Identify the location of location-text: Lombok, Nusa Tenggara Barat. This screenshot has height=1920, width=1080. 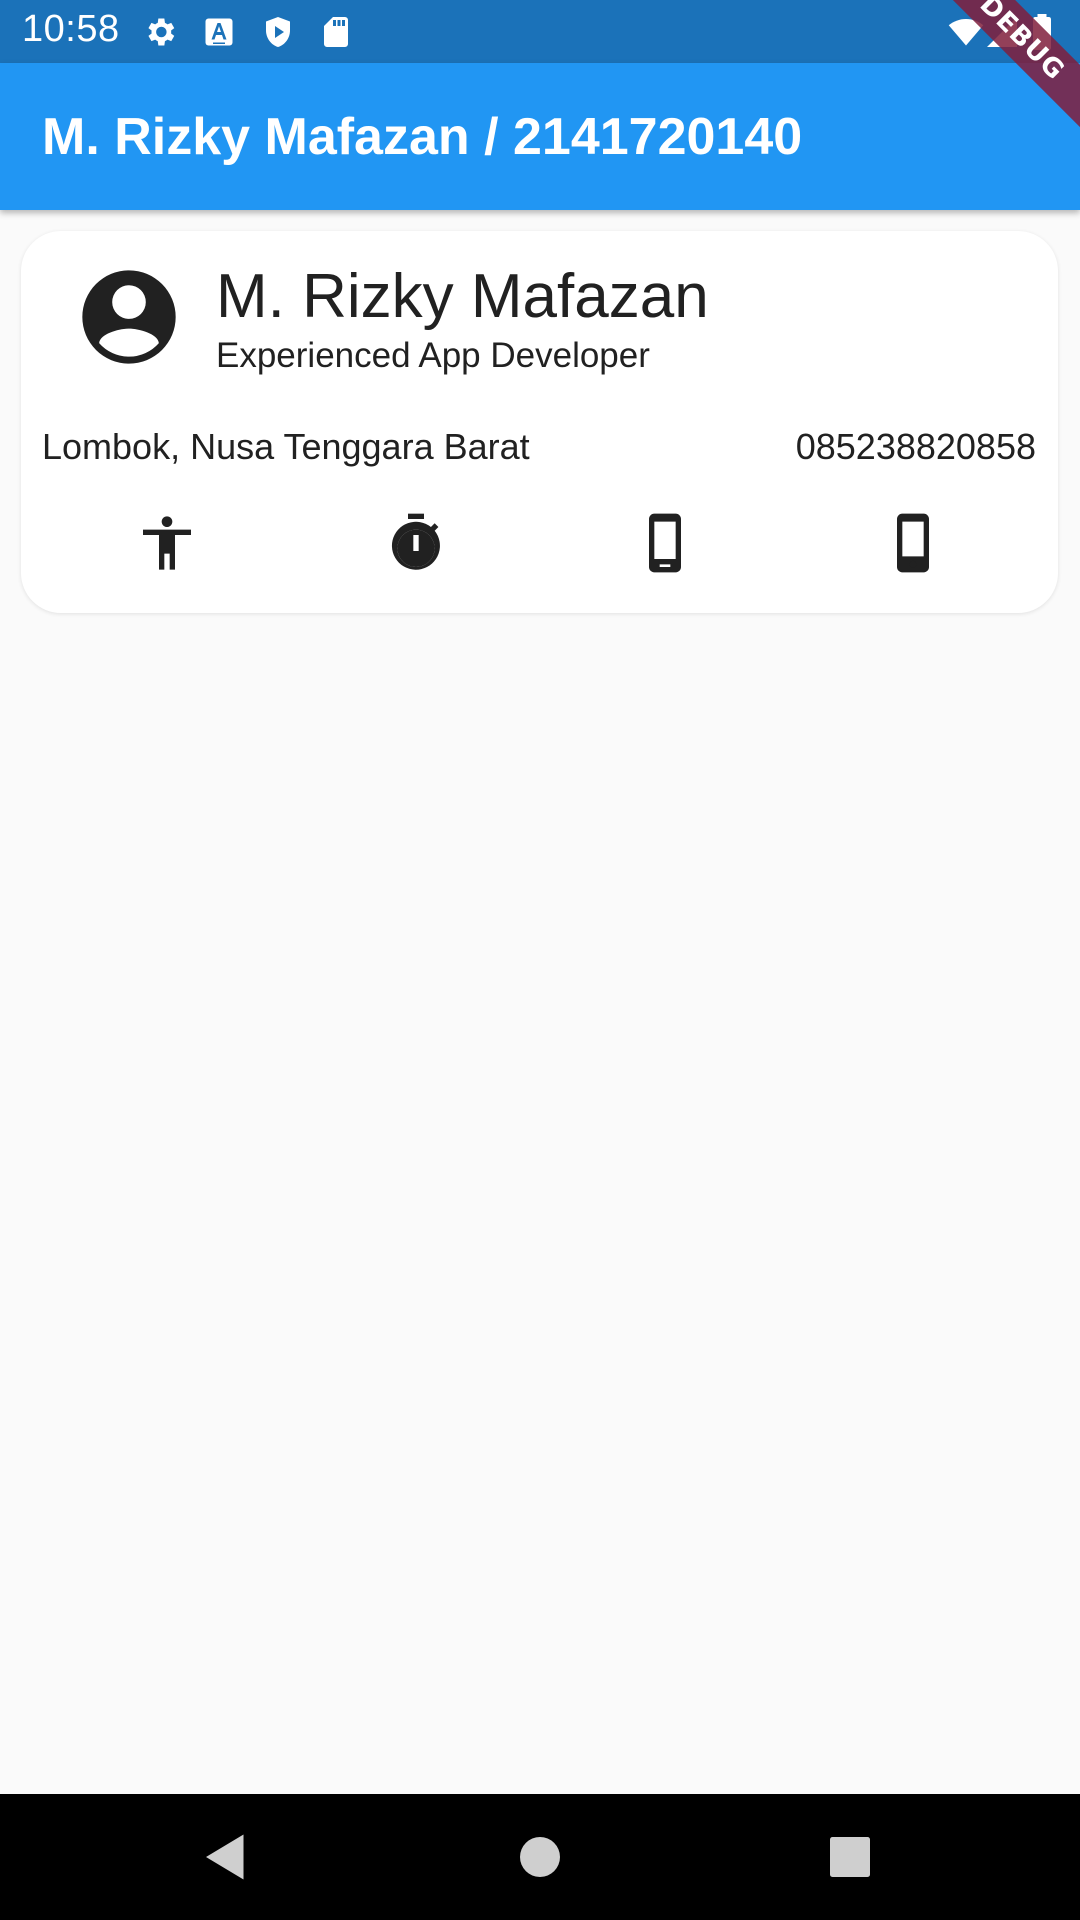
(286, 446).